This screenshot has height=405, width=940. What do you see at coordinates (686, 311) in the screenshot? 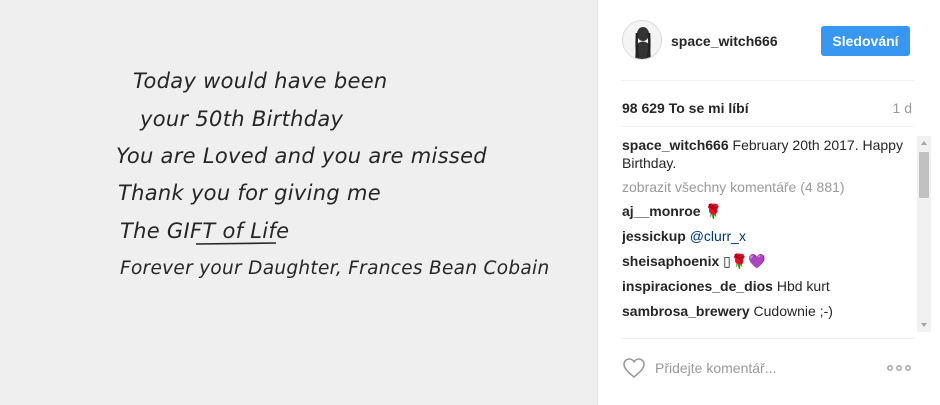
I see `comment-username: sambrosa_brewery` at bounding box center [686, 311].